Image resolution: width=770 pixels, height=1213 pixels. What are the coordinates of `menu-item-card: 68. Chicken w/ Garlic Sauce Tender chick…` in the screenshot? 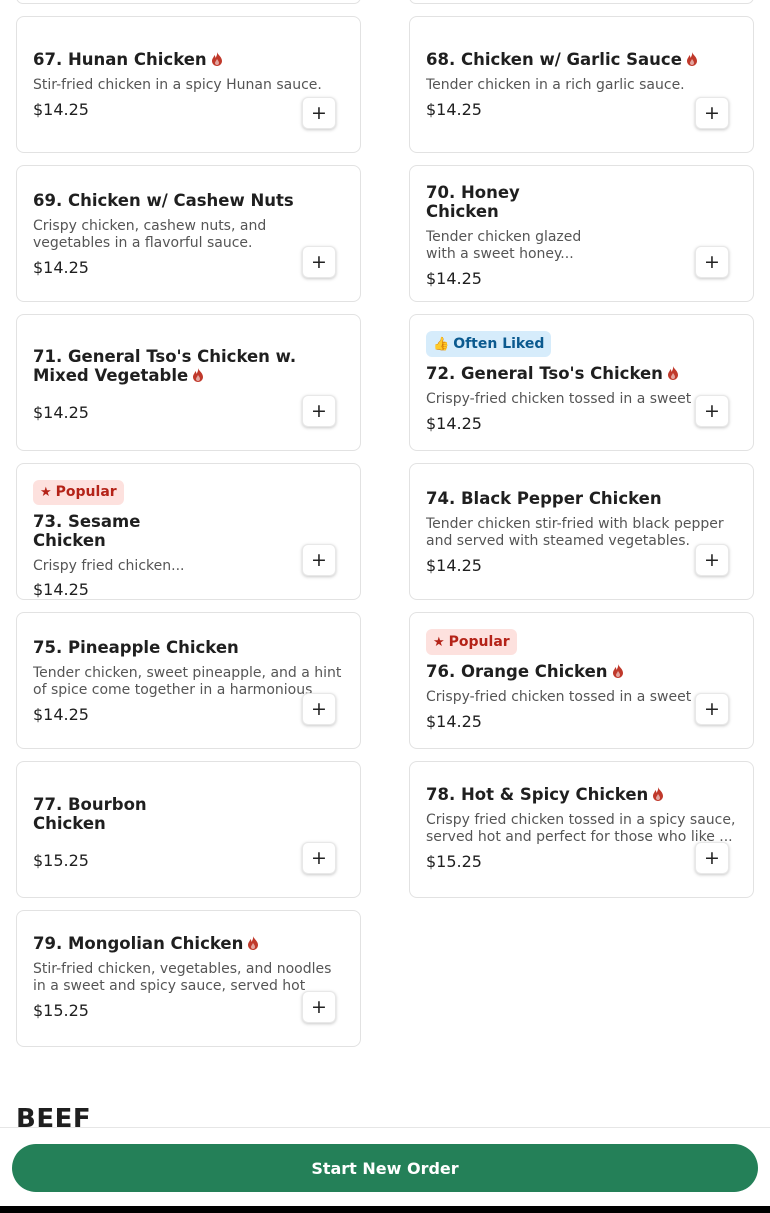 It's located at (581, 84).